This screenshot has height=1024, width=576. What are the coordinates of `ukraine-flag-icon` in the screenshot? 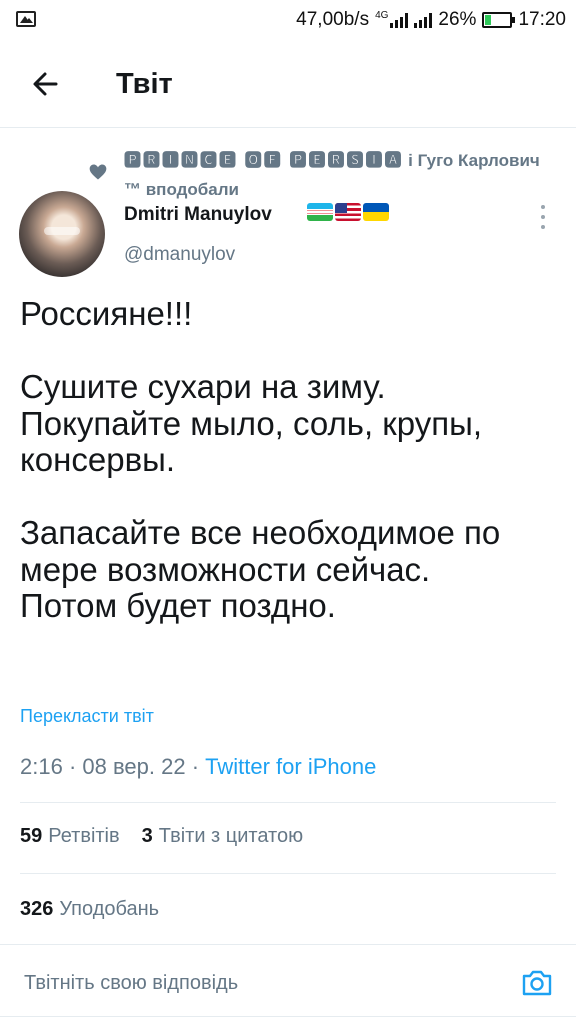 It's located at (376, 212).